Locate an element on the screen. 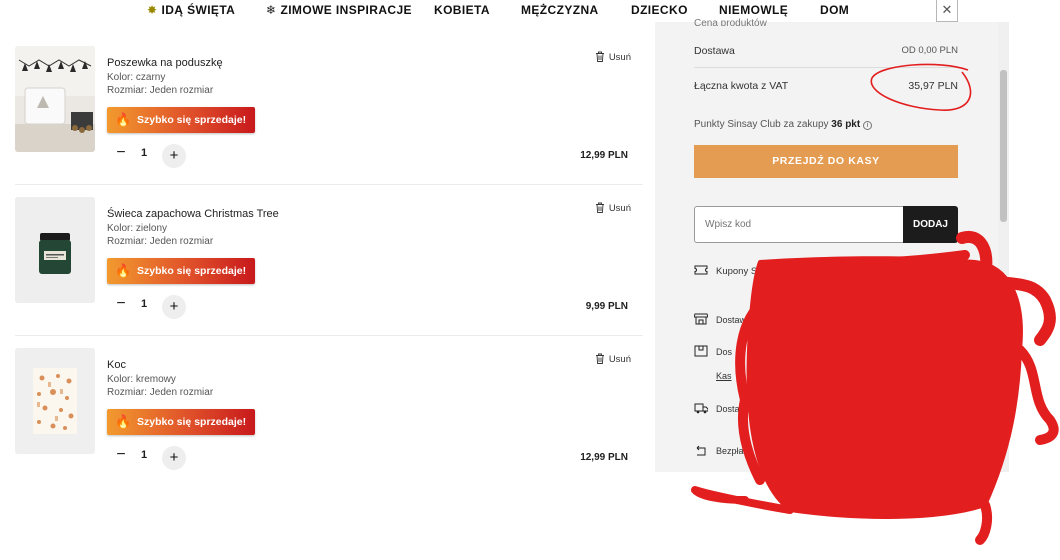  store-icon is located at coordinates (701, 319).